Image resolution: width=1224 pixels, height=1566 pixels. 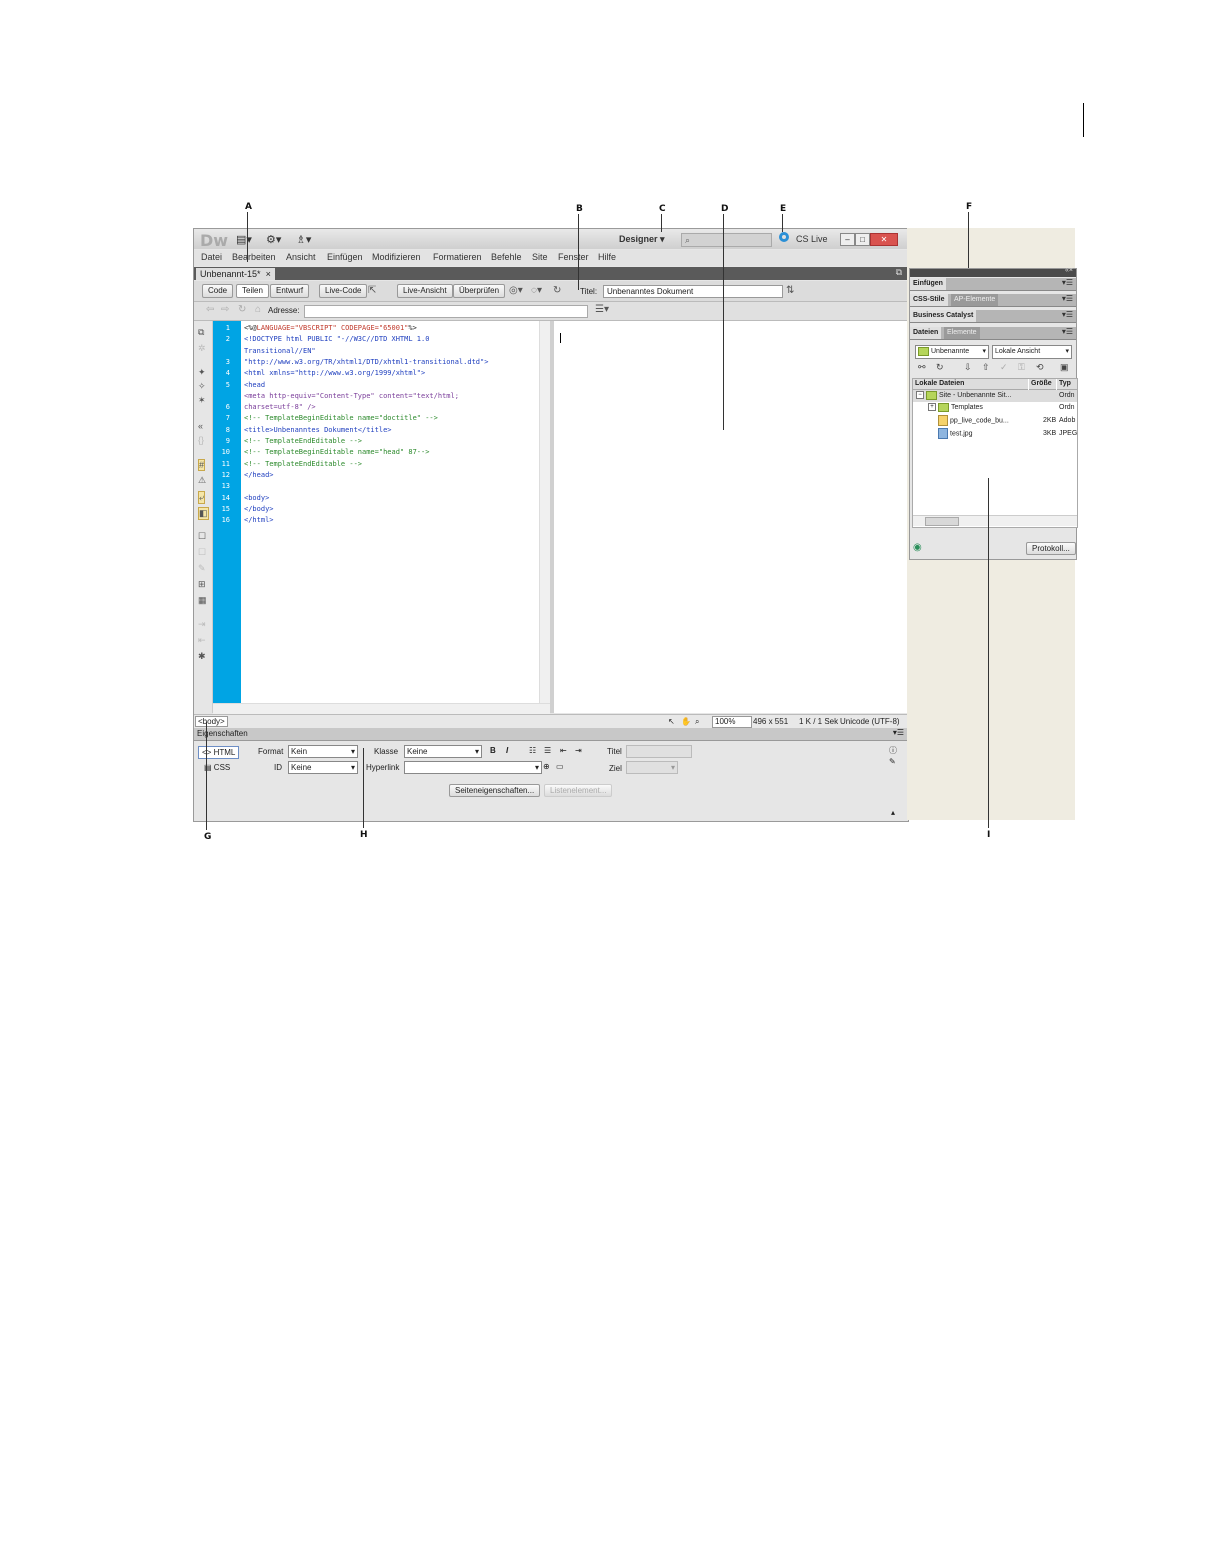 I want to click on view-options-icon: ☰▾, so click(x=602, y=309).